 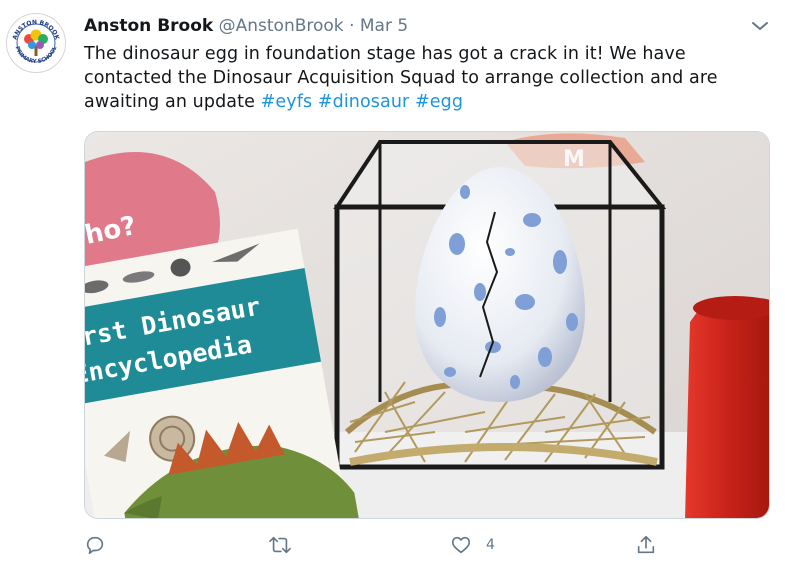 I want to click on share-button, so click(x=646, y=545).